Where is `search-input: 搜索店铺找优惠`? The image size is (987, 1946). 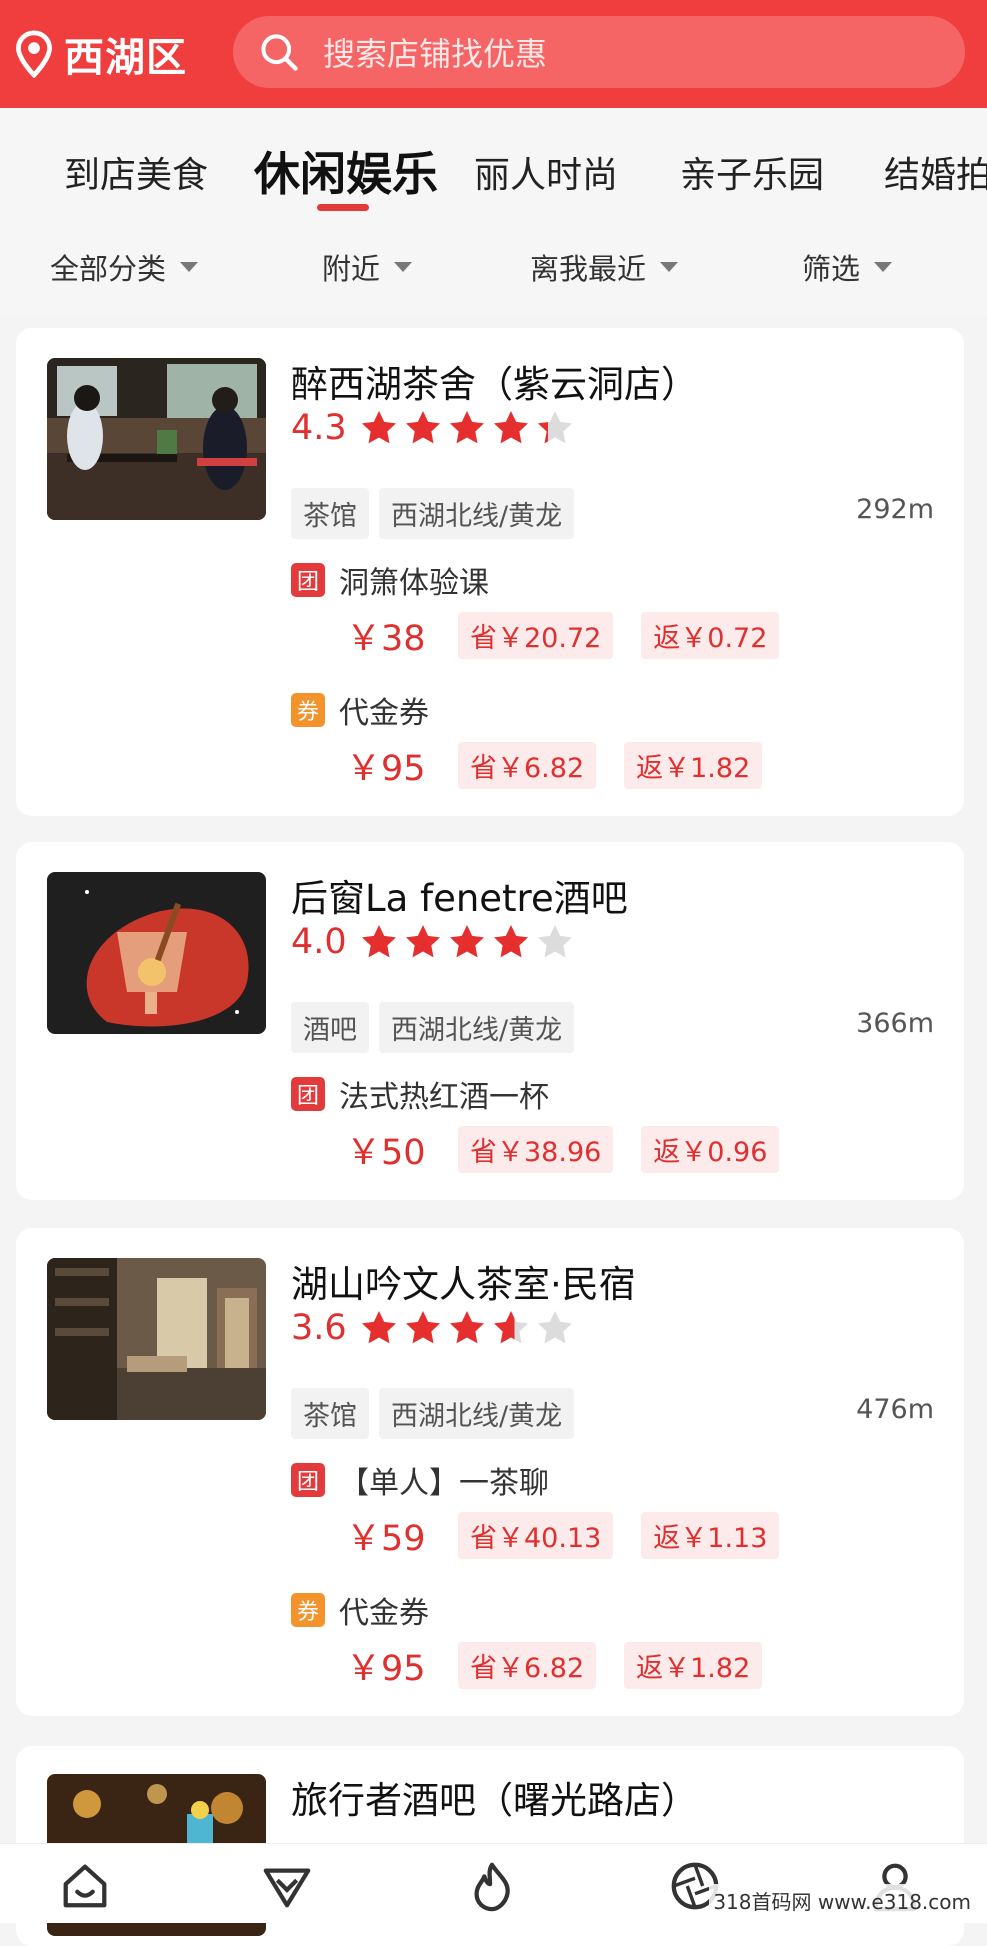
search-input: 搜索店铺找优惠 is located at coordinates (599, 52).